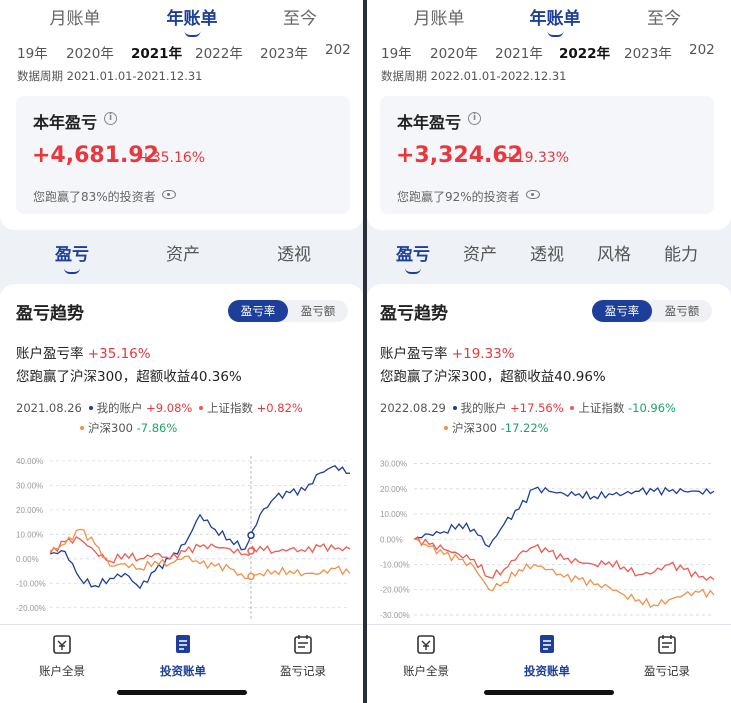  Describe the element at coordinates (119, 354) in the screenshot. I see `account-rate-value: +35.16%` at that location.